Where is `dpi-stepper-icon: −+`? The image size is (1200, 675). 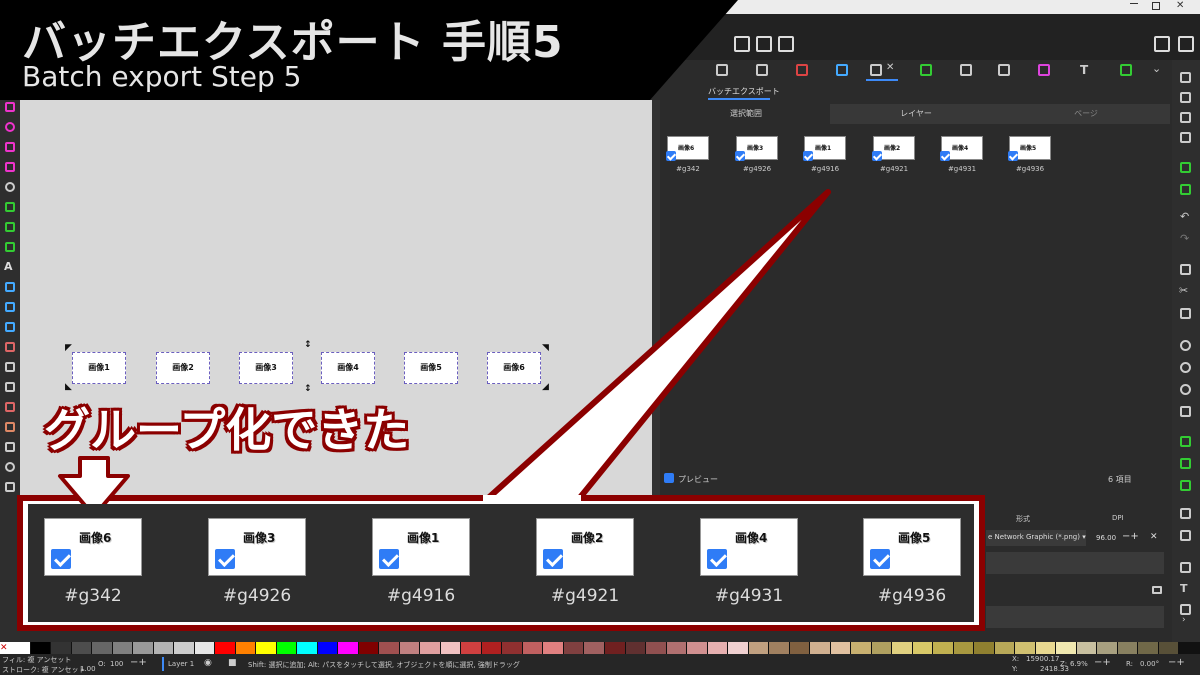
dpi-stepper-icon: −+ is located at coordinates (1130, 536).